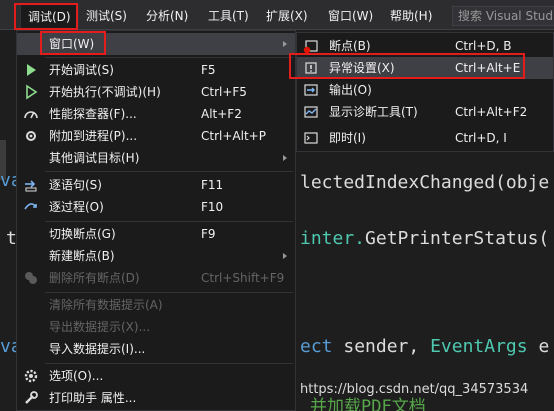  What do you see at coordinates (208, 234) in the screenshot?
I see `menu-item-shortcut: F9` at bounding box center [208, 234].